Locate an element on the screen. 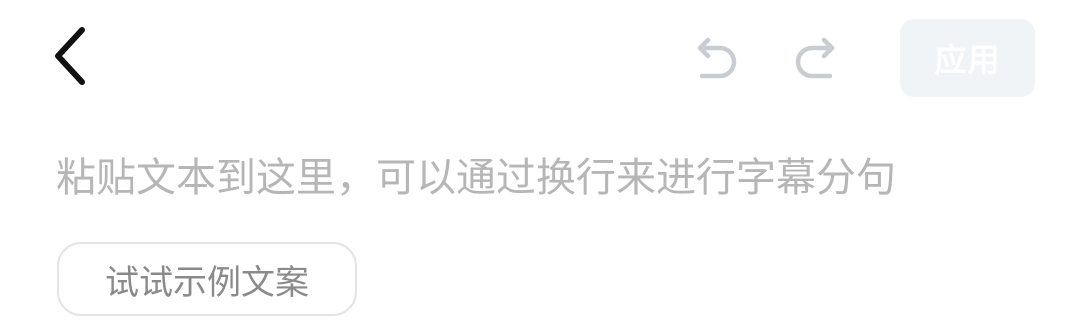 This screenshot has width=1080, height=323. redo-button is located at coordinates (816, 58).